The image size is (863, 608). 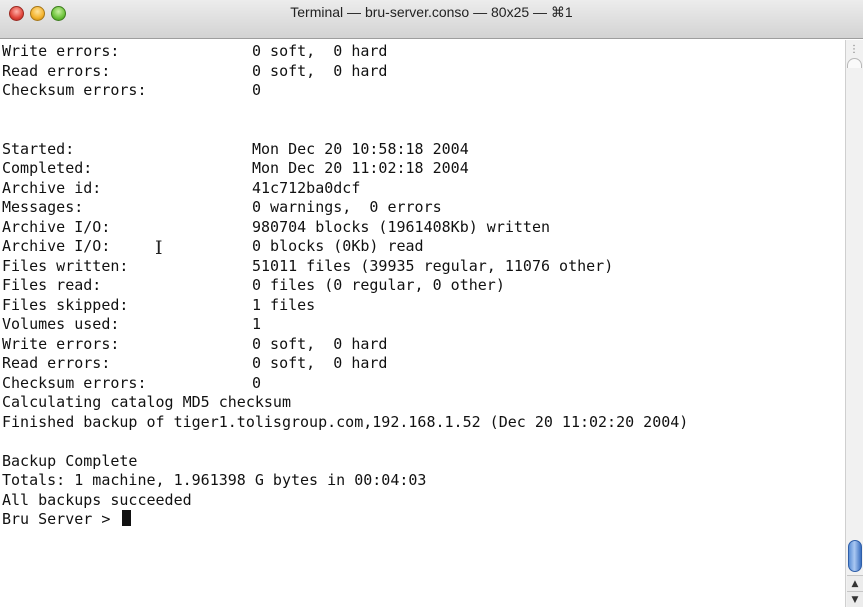 What do you see at coordinates (347, 207) in the screenshot?
I see `field-value: 0 warnings, 0 errors` at bounding box center [347, 207].